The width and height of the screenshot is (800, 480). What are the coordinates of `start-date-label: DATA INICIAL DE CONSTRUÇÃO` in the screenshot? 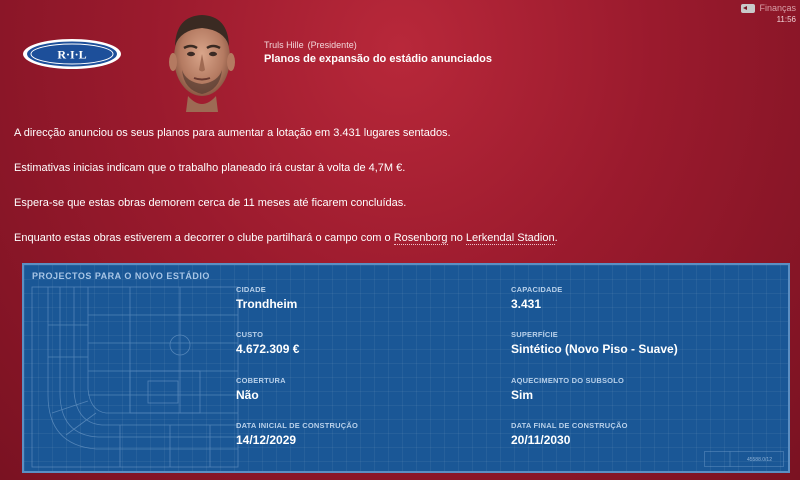 It's located at (297, 425).